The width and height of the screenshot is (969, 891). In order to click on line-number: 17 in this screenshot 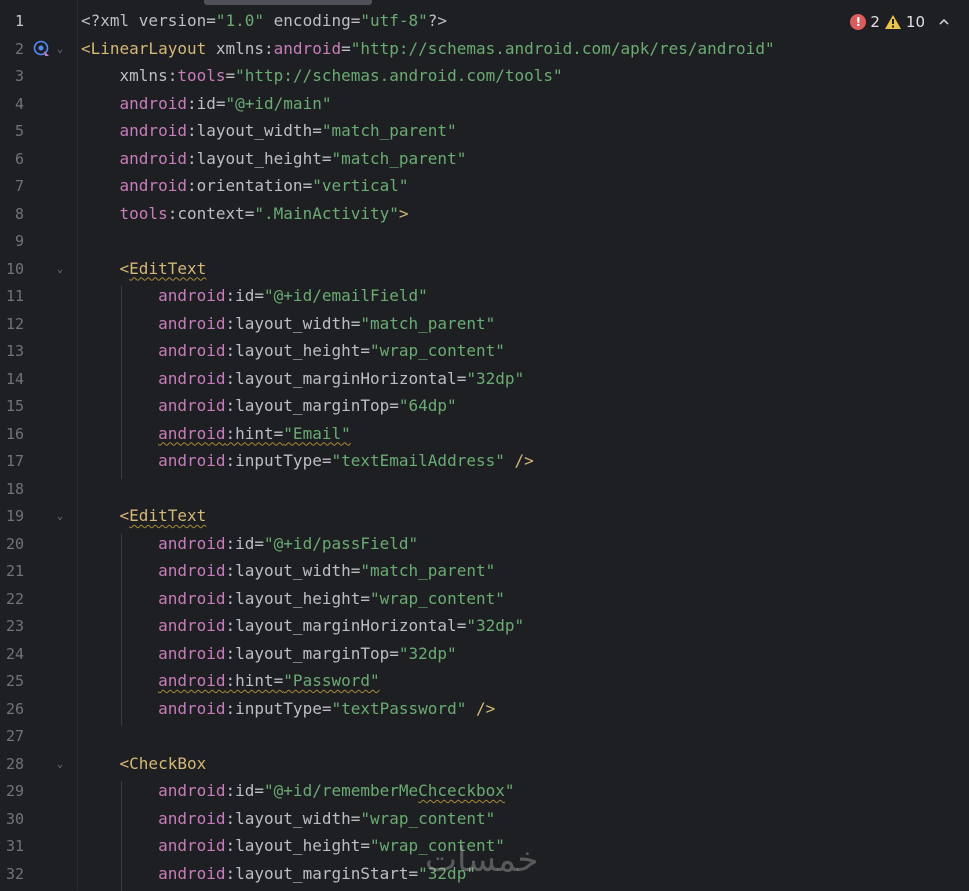, I will do `click(14, 461)`.